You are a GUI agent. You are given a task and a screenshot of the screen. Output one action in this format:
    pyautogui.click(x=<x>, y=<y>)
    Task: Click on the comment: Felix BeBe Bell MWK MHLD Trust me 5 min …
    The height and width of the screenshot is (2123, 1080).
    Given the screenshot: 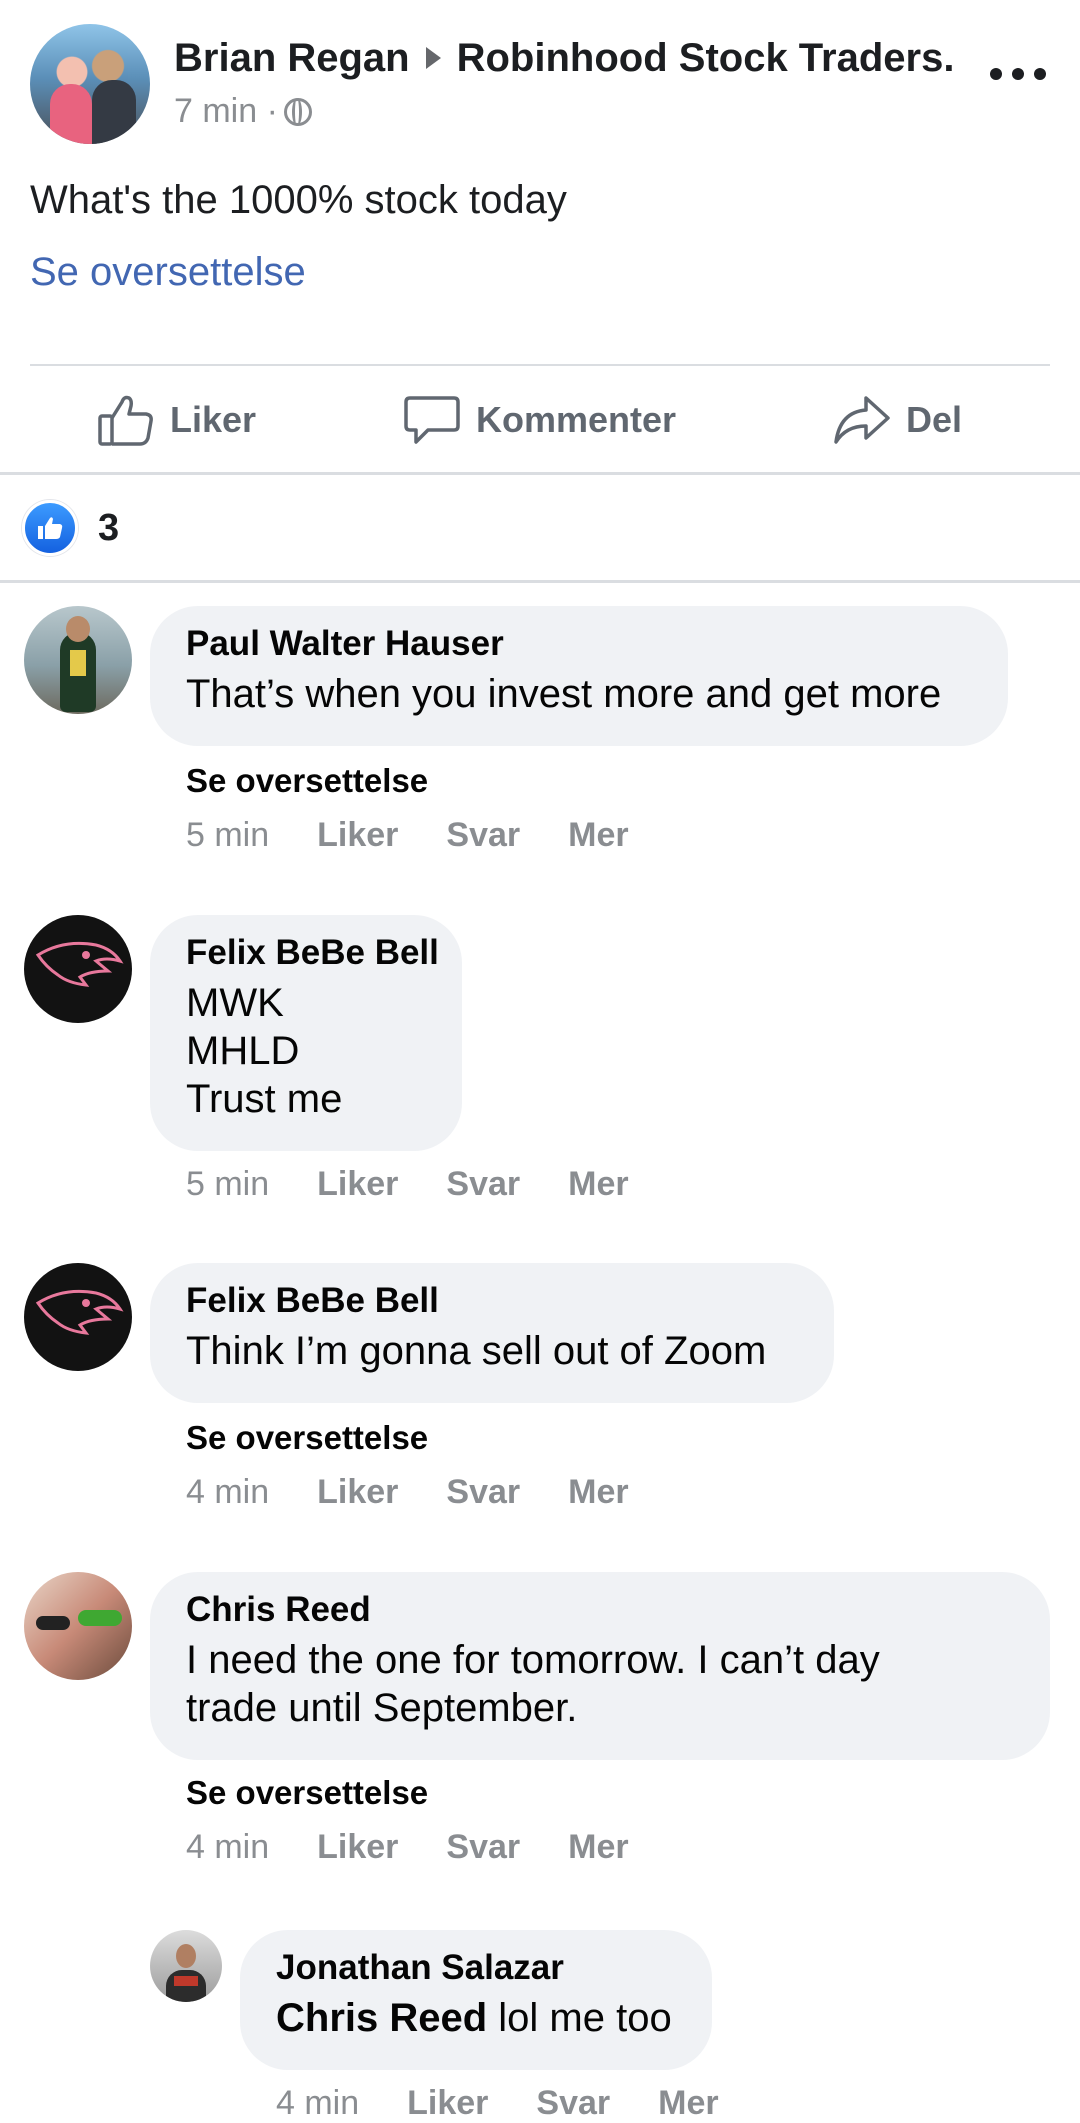 What is the action you would take?
    pyautogui.click(x=544, y=1060)
    